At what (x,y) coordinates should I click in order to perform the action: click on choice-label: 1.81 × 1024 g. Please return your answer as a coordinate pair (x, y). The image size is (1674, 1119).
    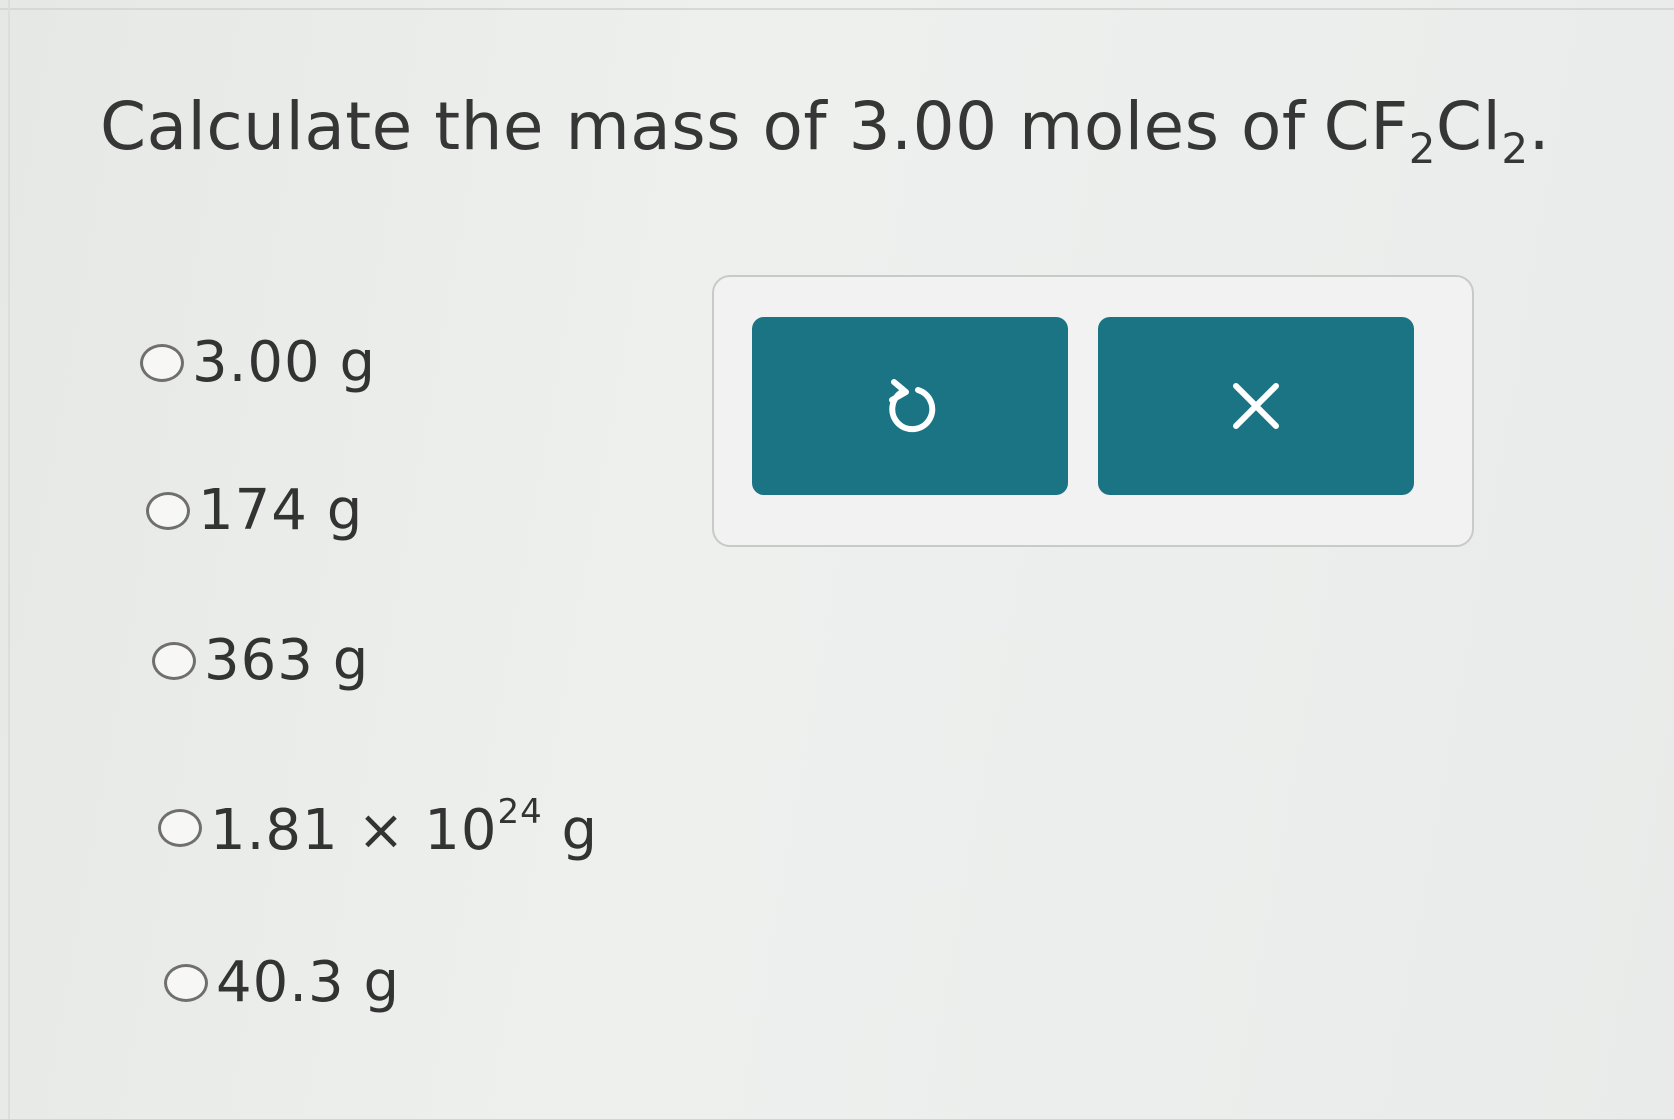
    Looking at the image, I should click on (404, 827).